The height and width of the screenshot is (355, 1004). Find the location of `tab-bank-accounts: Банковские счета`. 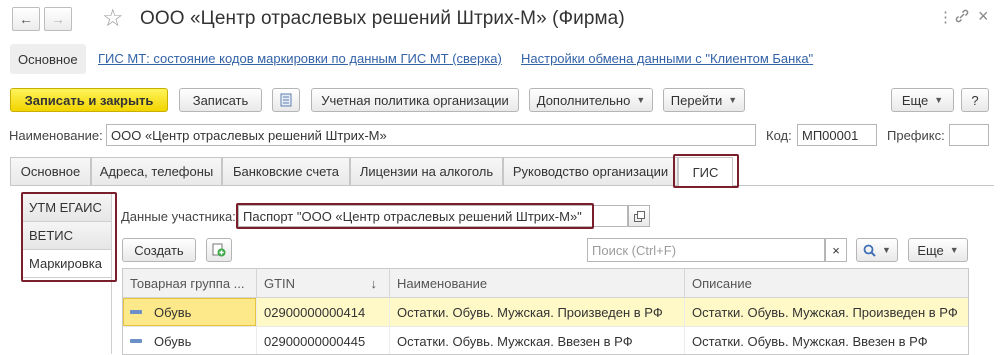

tab-bank-accounts: Банковские счета is located at coordinates (286, 171).